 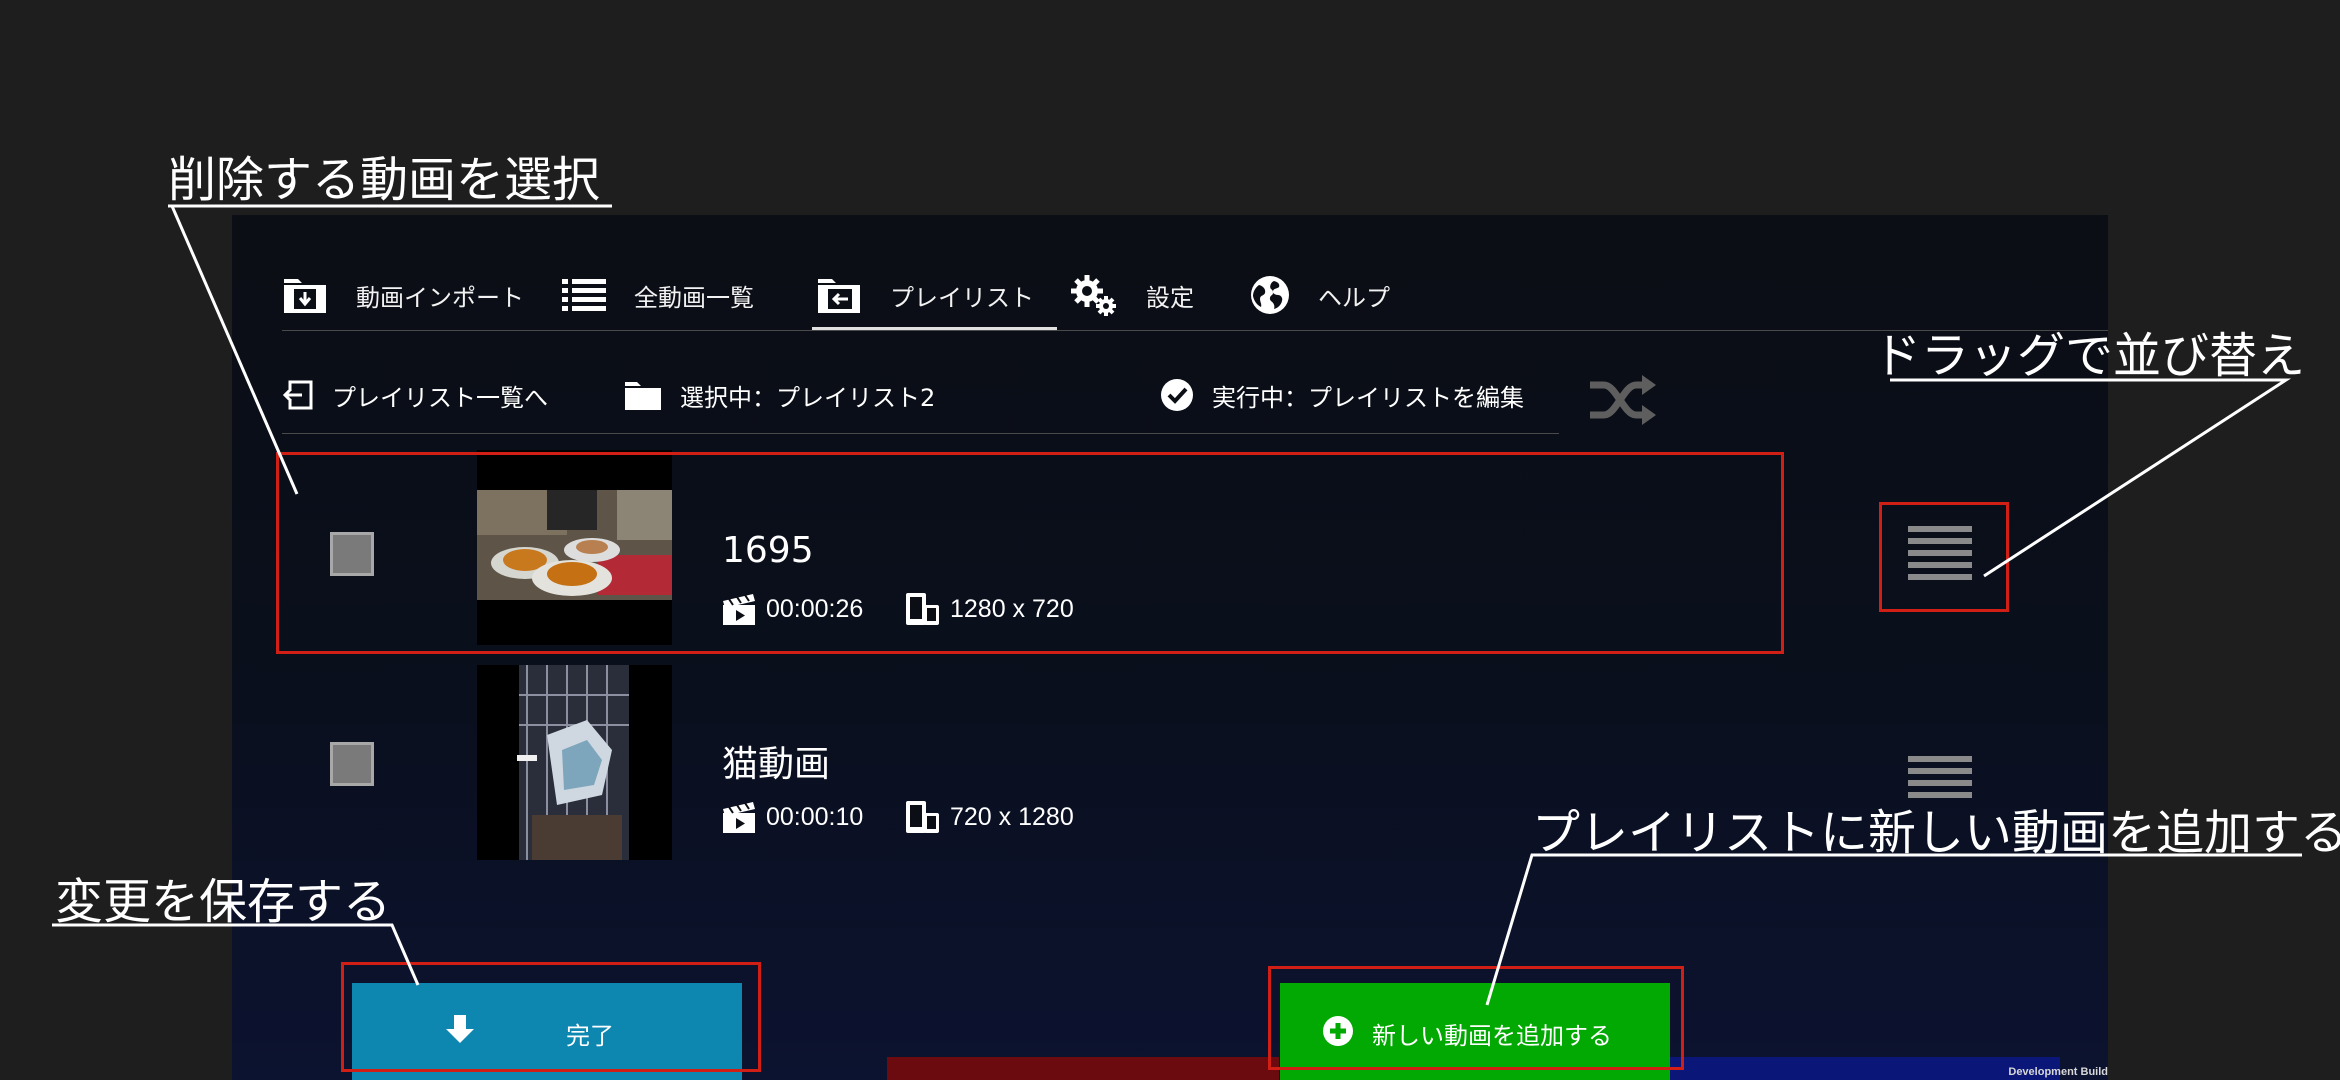 I want to click on highlight-drag-handle-box, so click(x=1944, y=557).